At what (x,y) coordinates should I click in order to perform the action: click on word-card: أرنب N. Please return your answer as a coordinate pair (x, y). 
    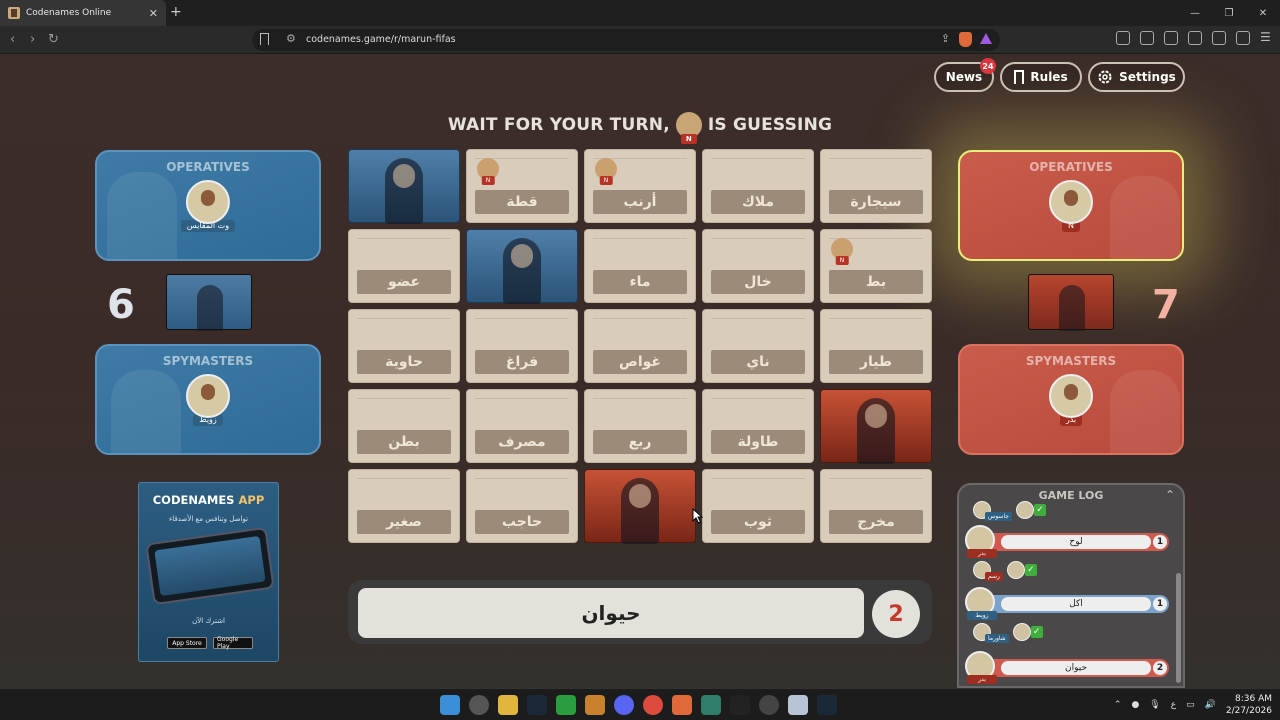
    Looking at the image, I should click on (640, 186).